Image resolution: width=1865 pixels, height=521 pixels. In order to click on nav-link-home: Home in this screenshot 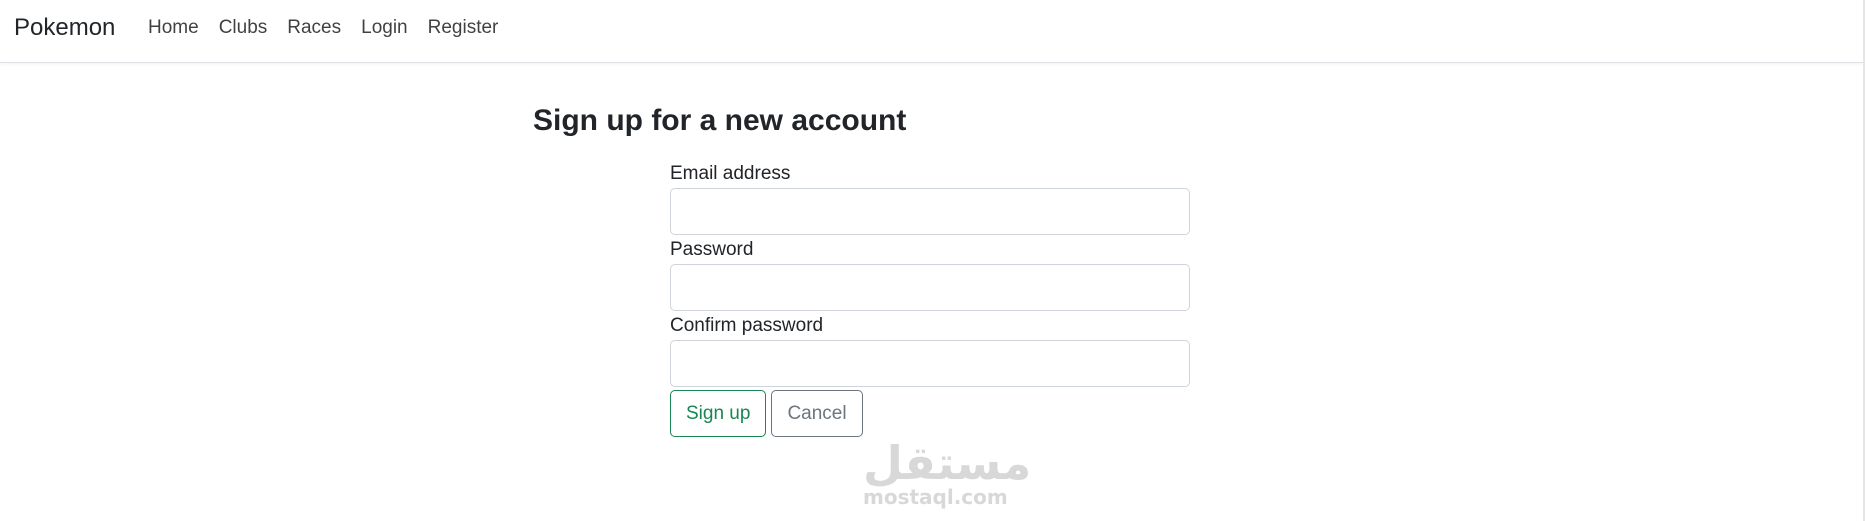, I will do `click(178, 28)`.